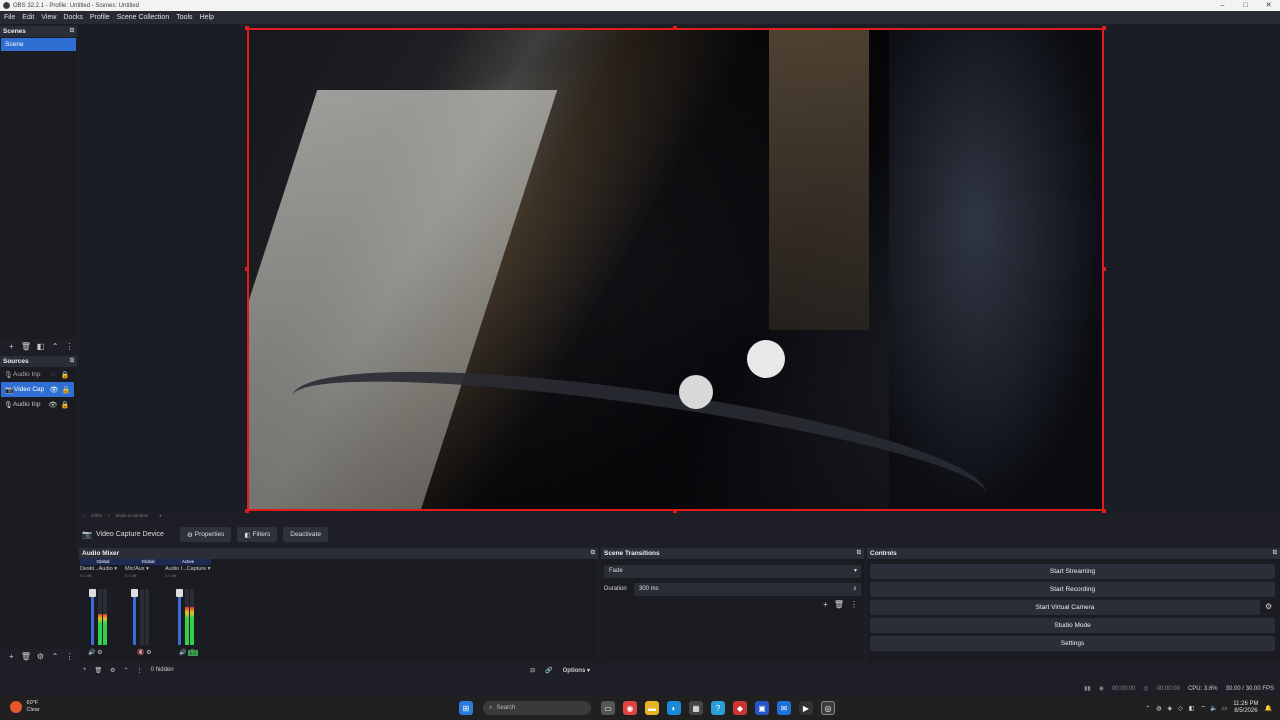  What do you see at coordinates (205, 534) in the screenshot?
I see `properties-button: ⚙ Properties` at bounding box center [205, 534].